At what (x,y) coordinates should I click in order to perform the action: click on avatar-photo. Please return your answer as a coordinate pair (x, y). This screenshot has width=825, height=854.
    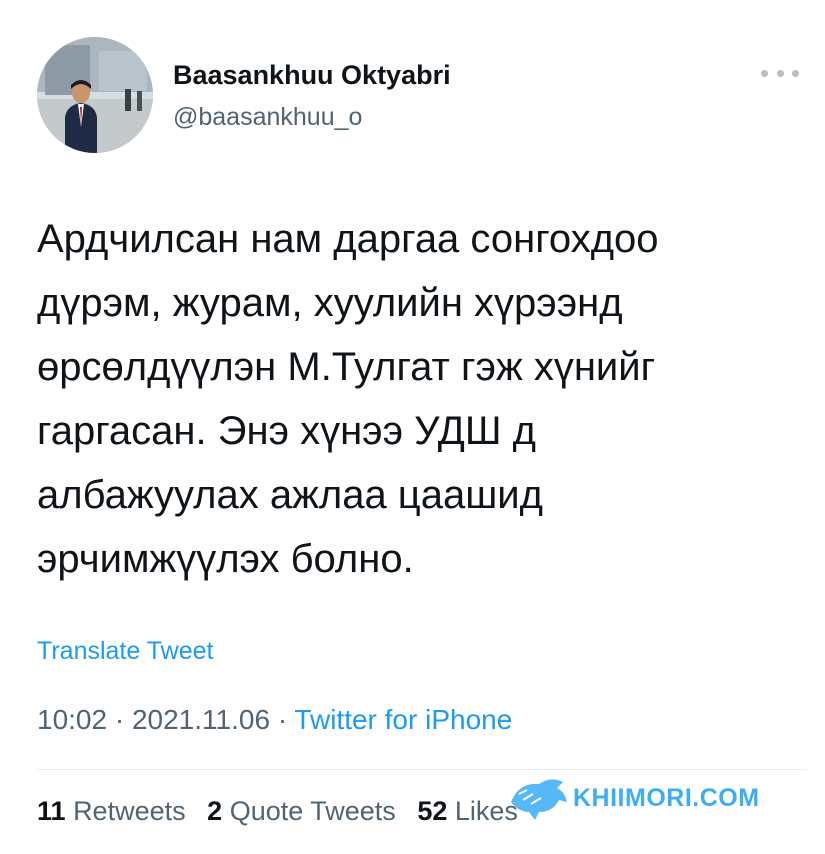
    Looking at the image, I should click on (95, 95).